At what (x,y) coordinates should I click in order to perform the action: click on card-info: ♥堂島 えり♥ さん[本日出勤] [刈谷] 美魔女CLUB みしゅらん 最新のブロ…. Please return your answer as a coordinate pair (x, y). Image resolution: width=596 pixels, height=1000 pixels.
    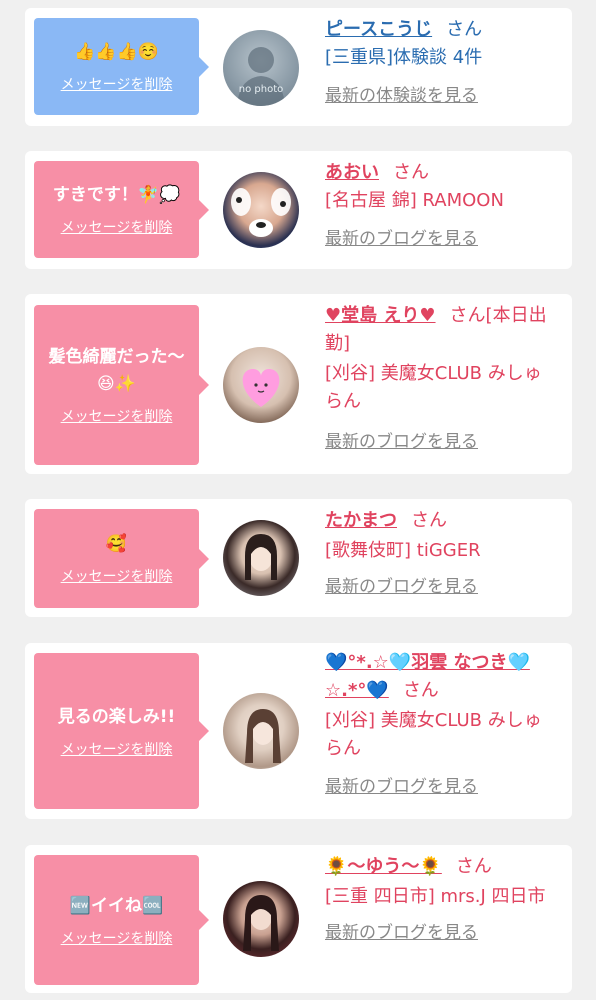
    Looking at the image, I should click on (440, 379).